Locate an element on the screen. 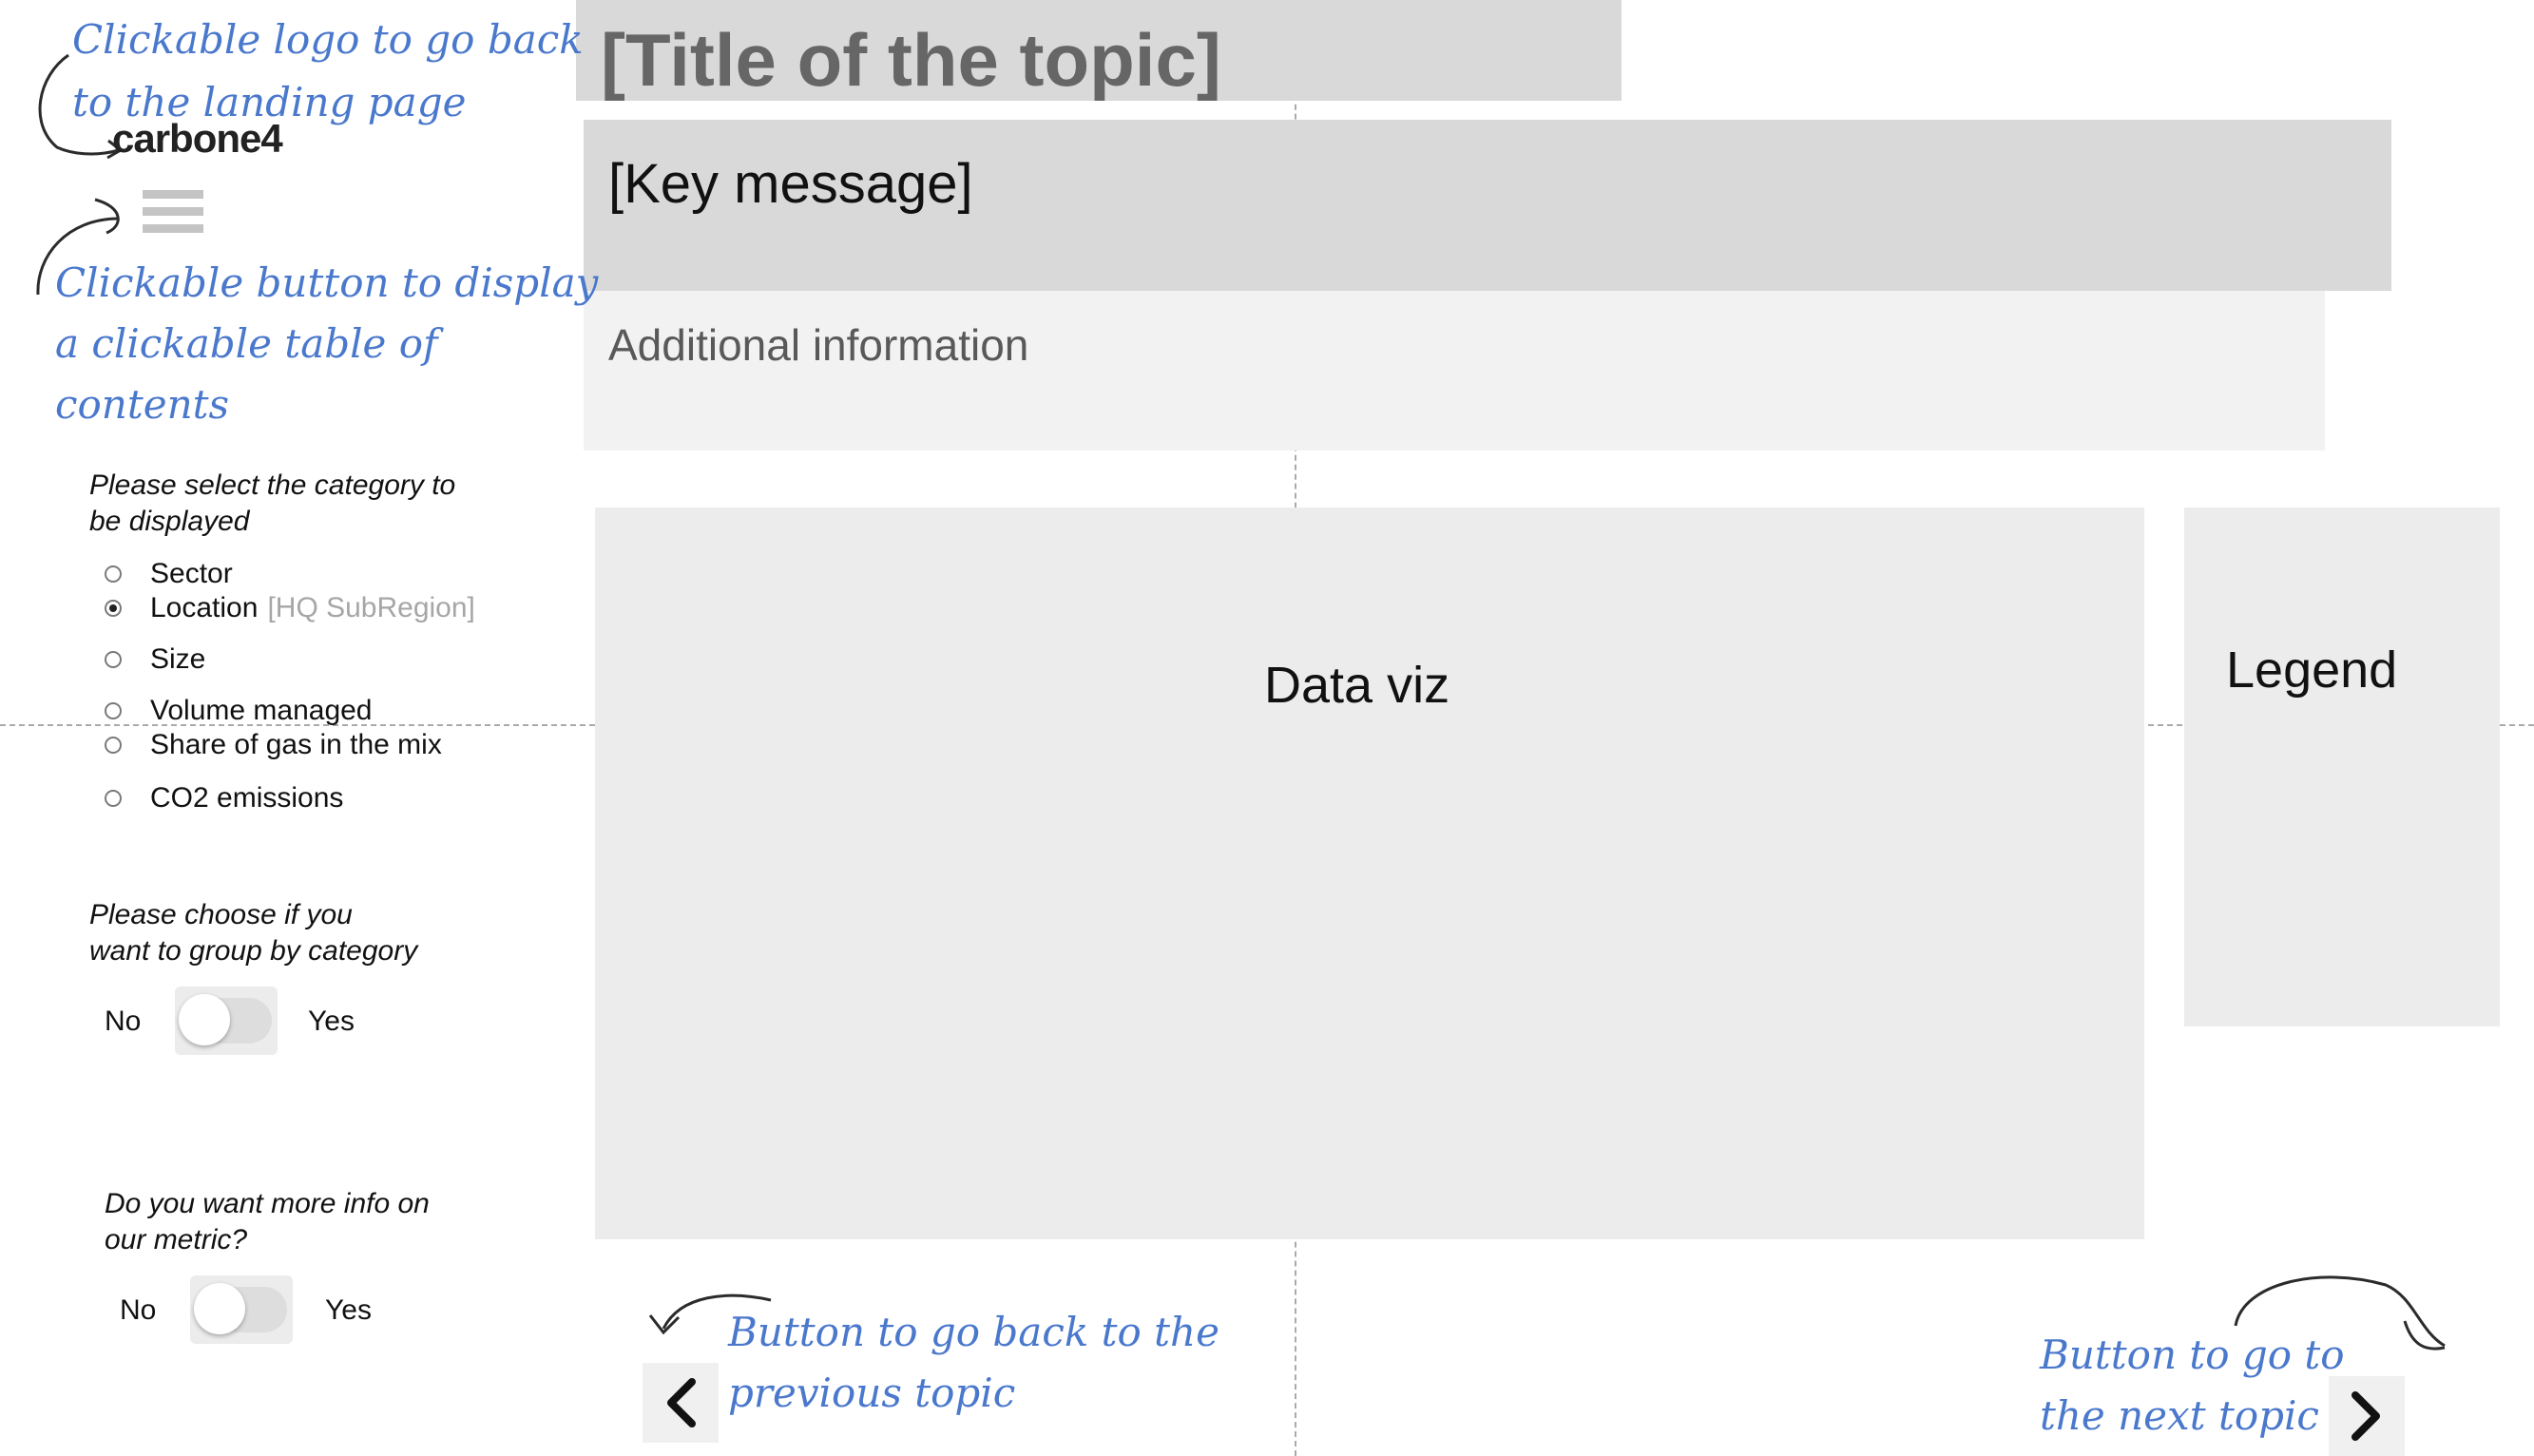 Image resolution: width=2534 pixels, height=1456 pixels. category-prompt-line1: Please select the category to is located at coordinates (272, 485).